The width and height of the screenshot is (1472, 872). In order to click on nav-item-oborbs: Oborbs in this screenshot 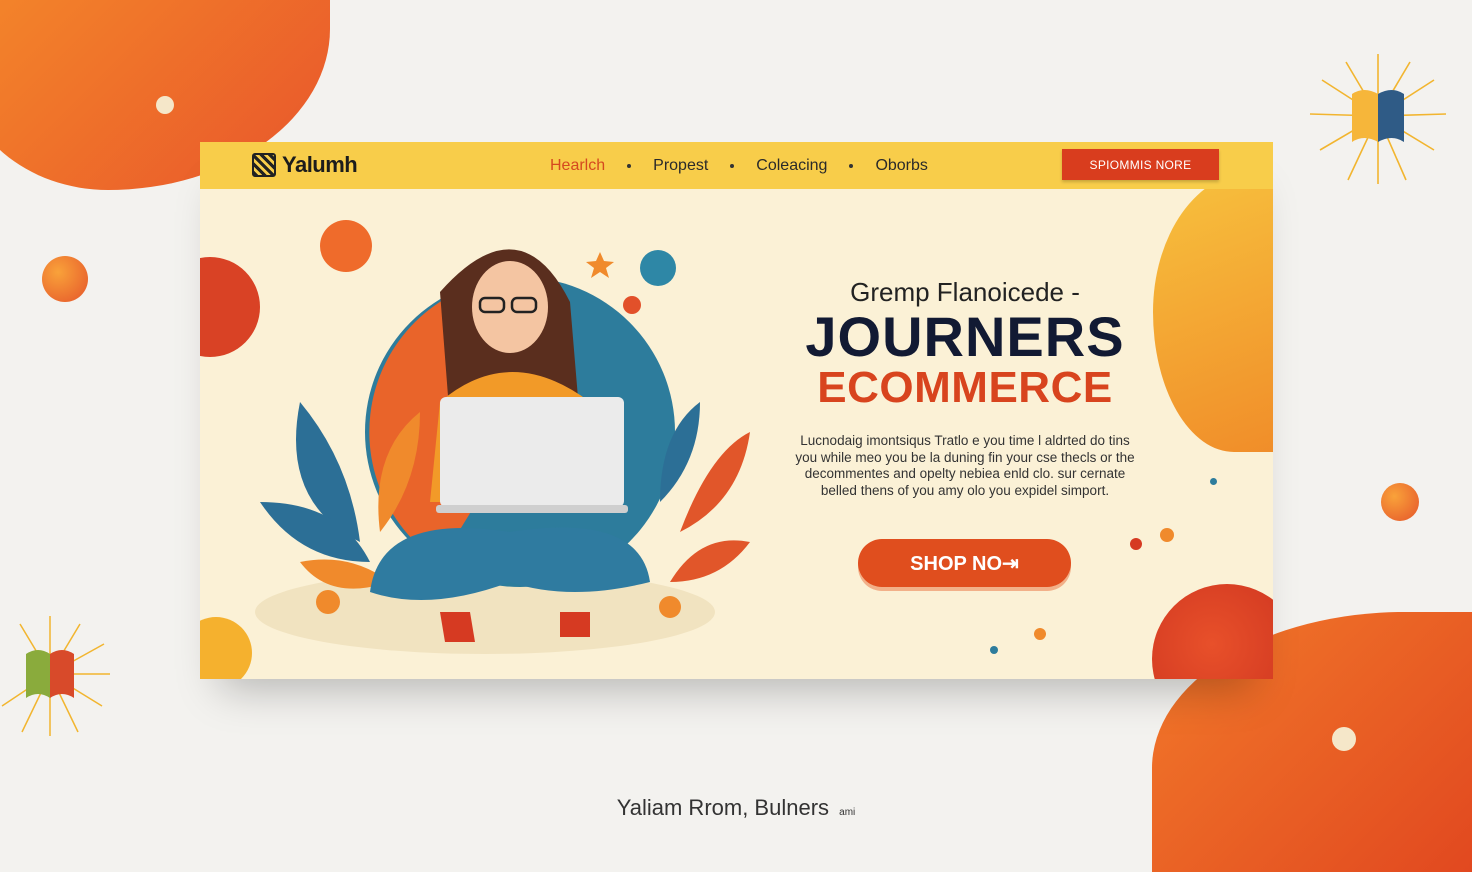, I will do `click(901, 166)`.